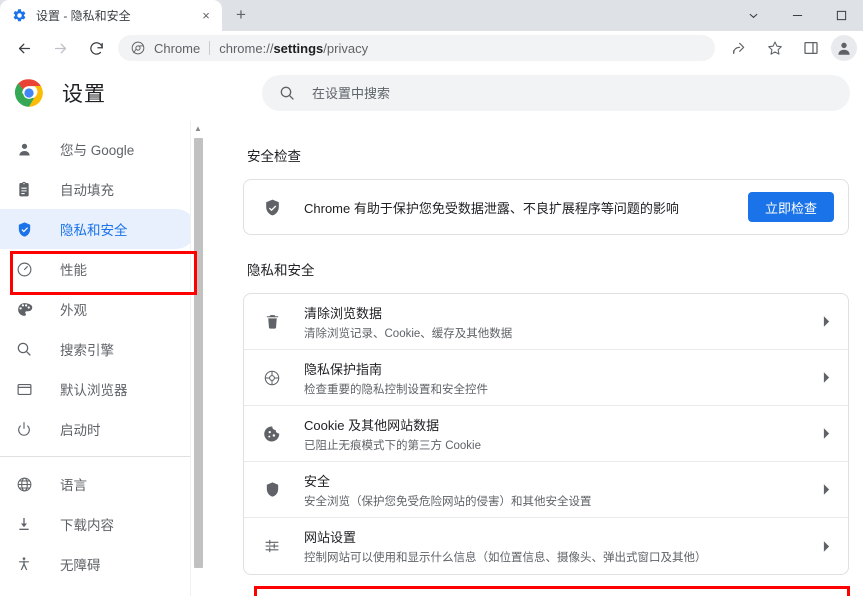 Image resolution: width=863 pixels, height=596 pixels. What do you see at coordinates (343, 369) in the screenshot?
I see `row-title: 隐私保护指南` at bounding box center [343, 369].